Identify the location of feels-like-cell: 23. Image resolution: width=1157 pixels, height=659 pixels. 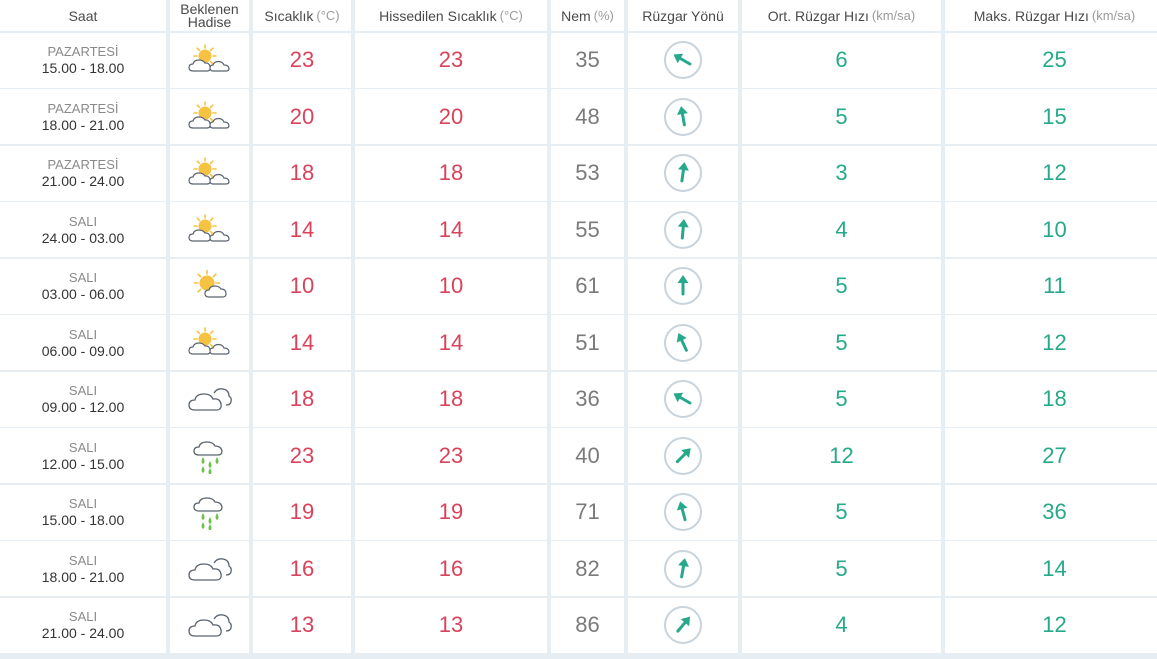
(451, 455).